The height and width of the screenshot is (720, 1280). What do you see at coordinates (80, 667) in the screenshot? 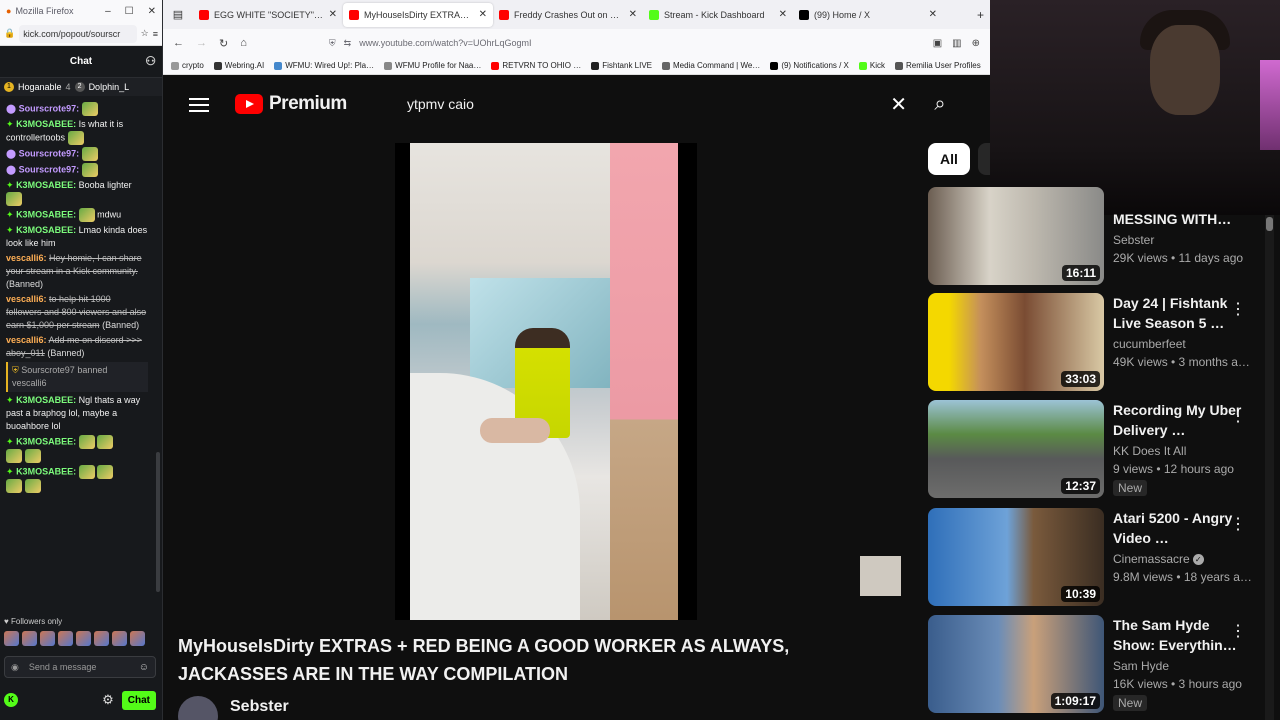
I see `chat-message-input: ◉ Send a message ☺` at bounding box center [80, 667].